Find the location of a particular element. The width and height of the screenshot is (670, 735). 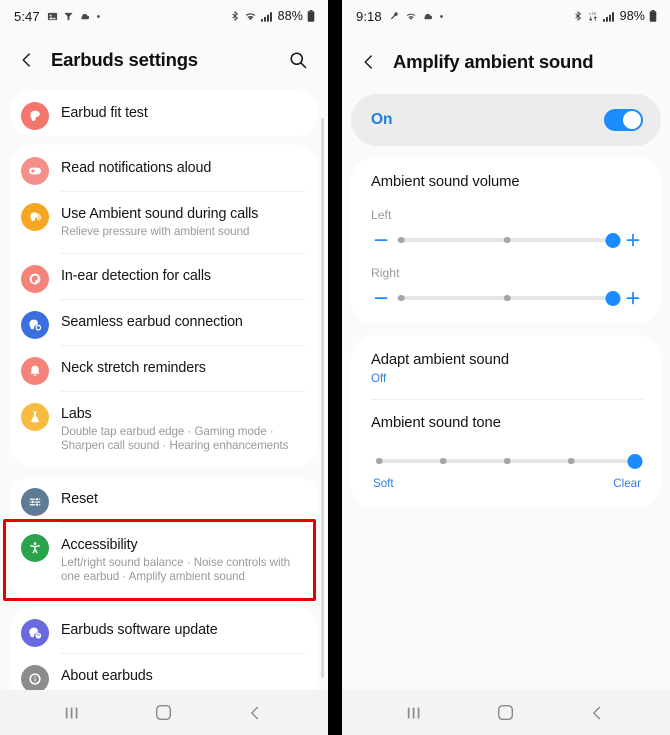

svg-text: LTE is located at coordinates (593, 13).